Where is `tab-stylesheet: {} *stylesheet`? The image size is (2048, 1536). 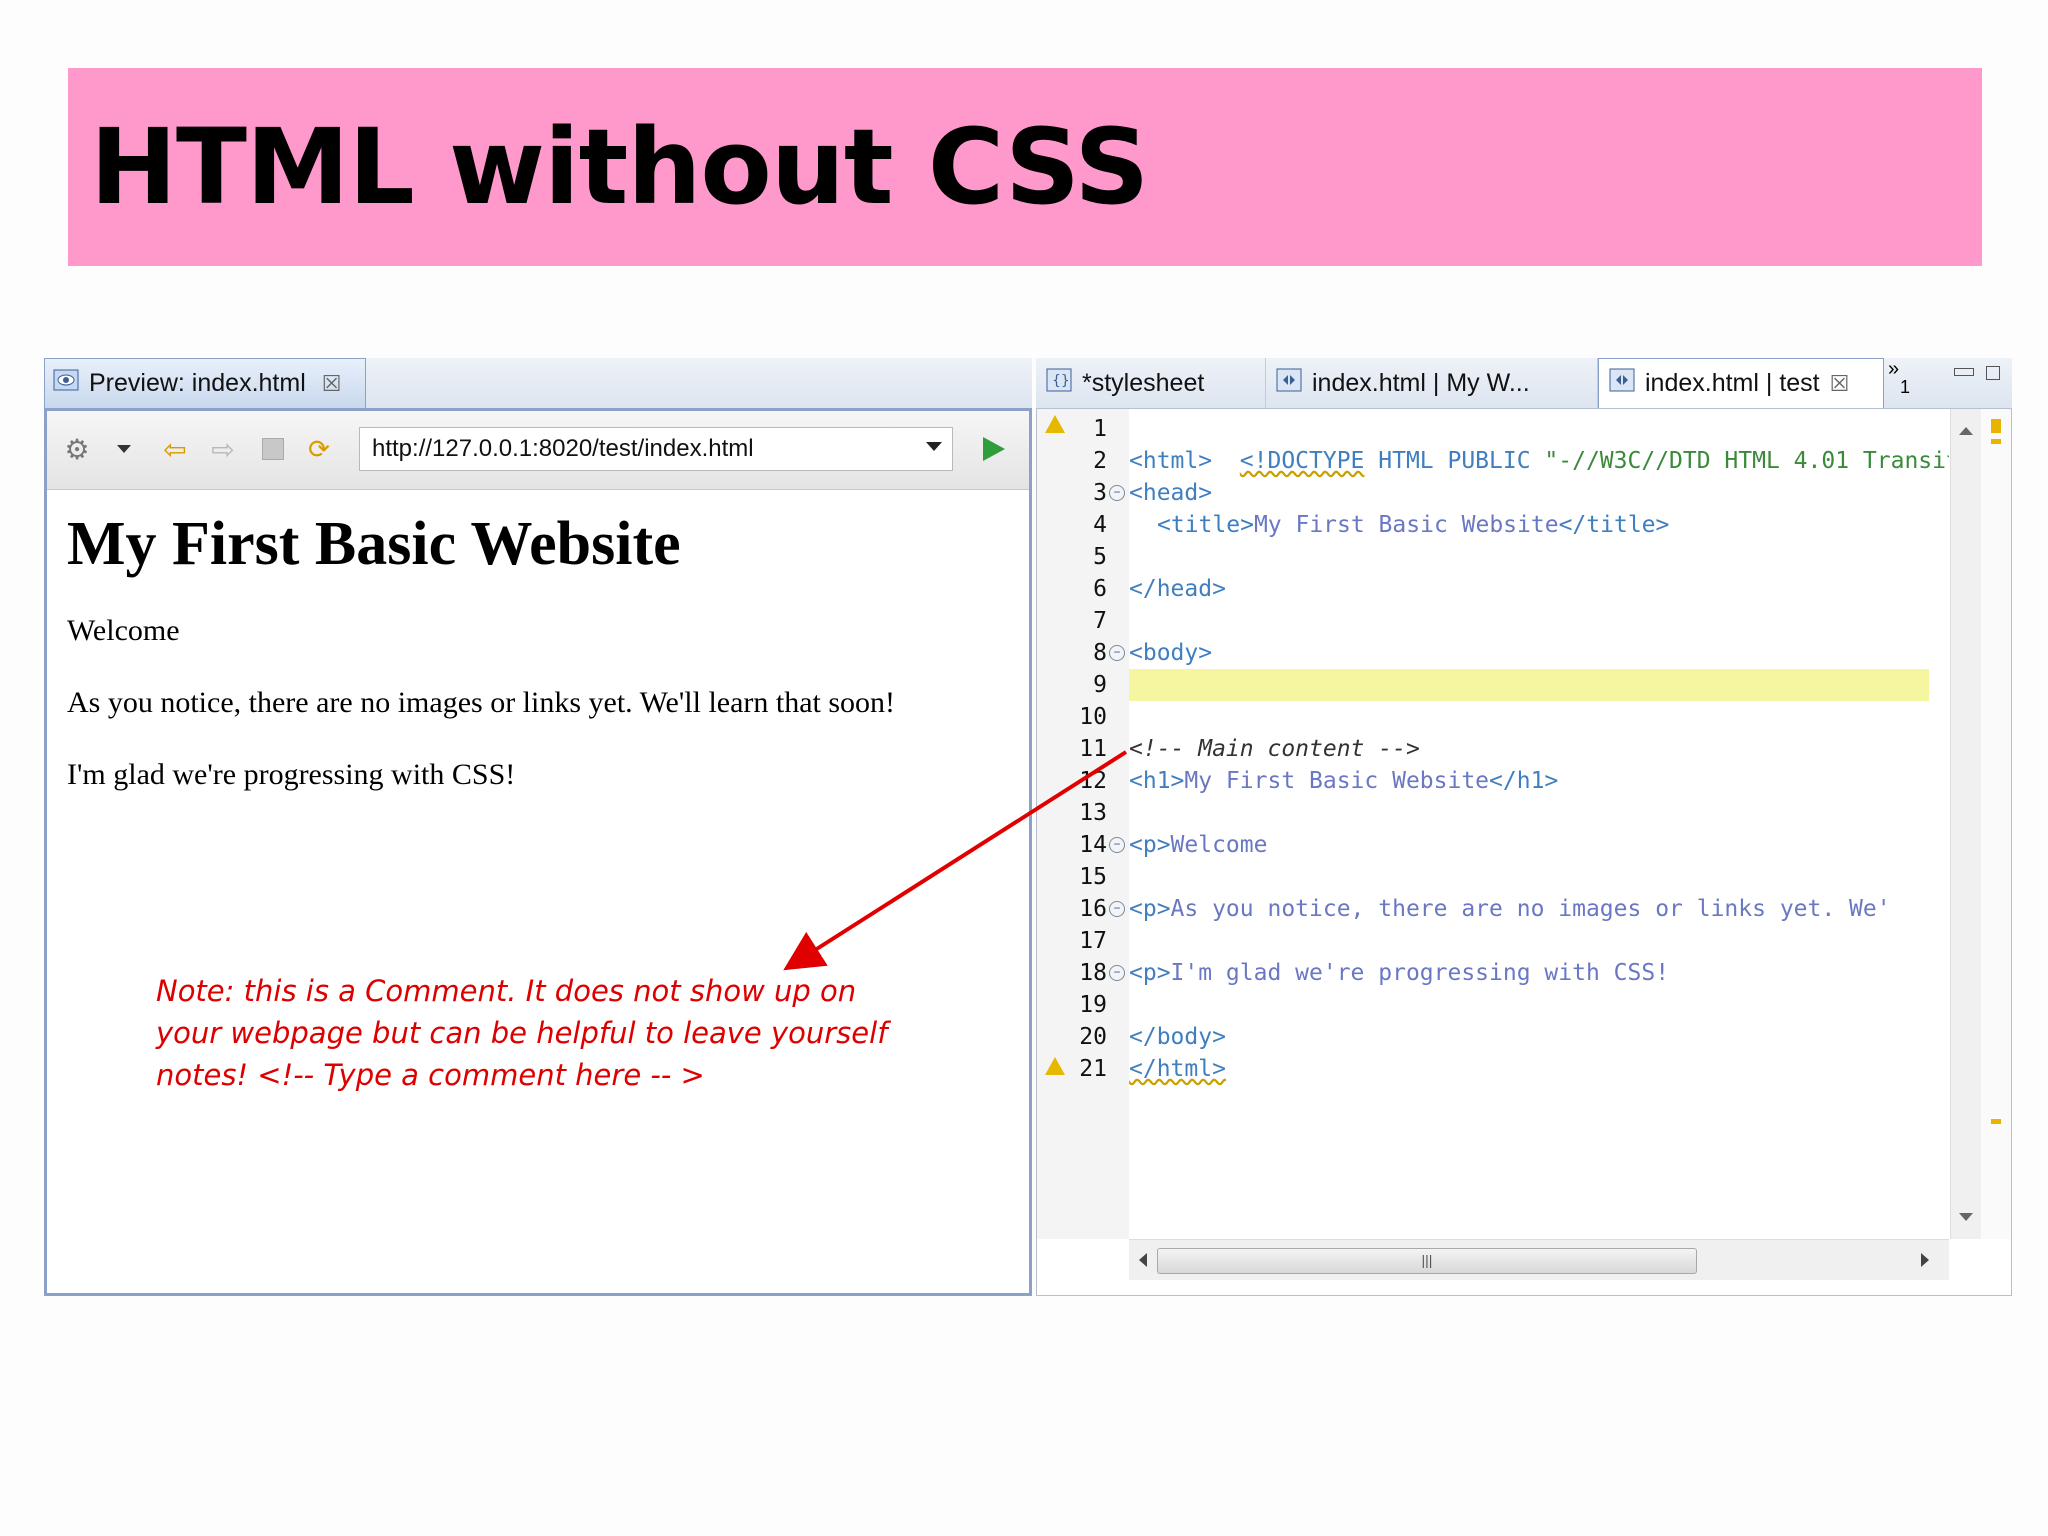 tab-stylesheet: {} *stylesheet is located at coordinates (1151, 383).